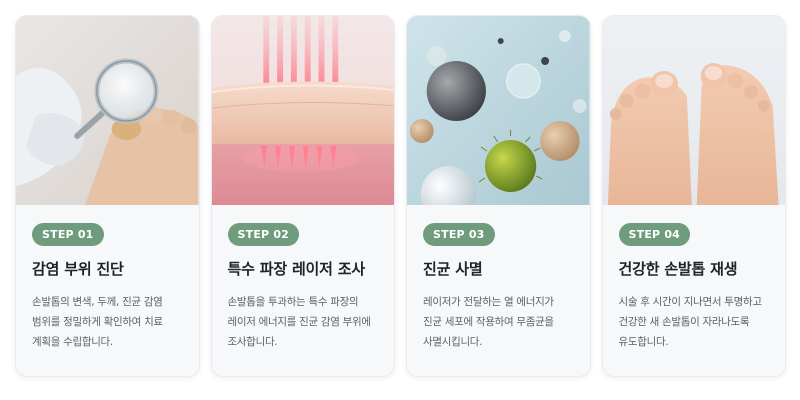 The height and width of the screenshot is (400, 800). What do you see at coordinates (78, 269) in the screenshot?
I see `step-title: 감염 부위 진단` at bounding box center [78, 269].